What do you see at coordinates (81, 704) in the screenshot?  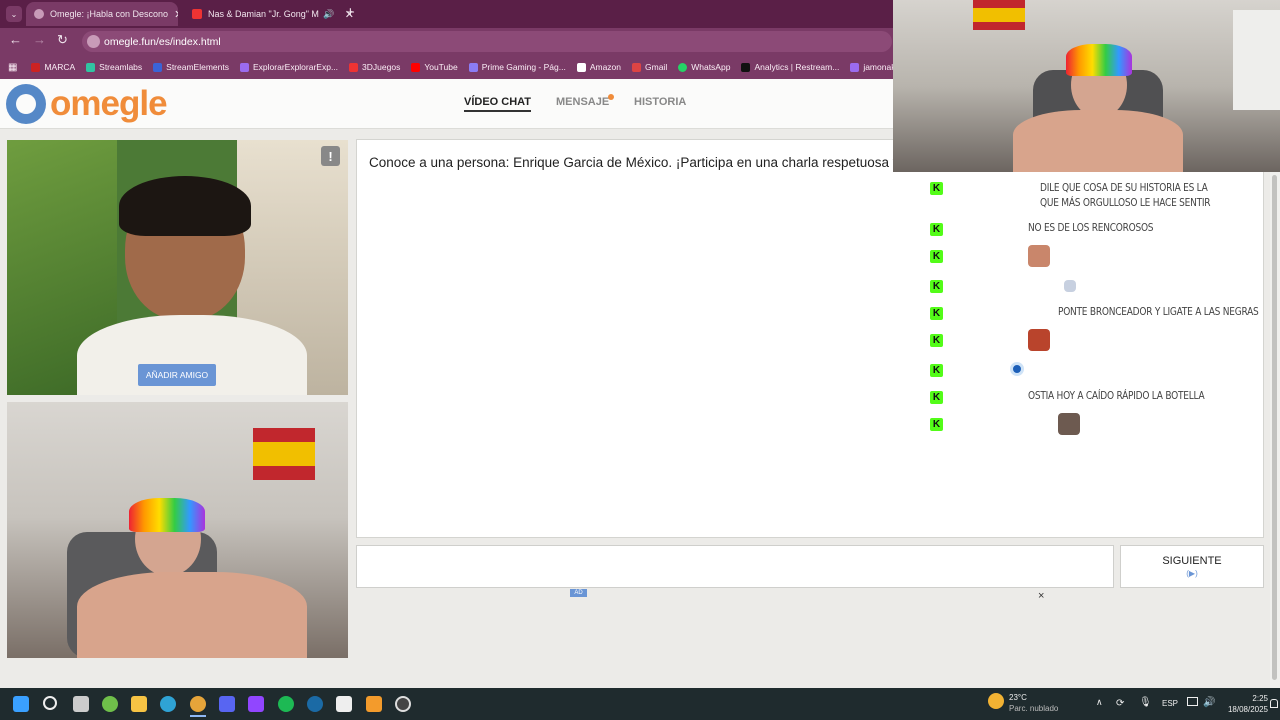 I see `task-view-icon` at bounding box center [81, 704].